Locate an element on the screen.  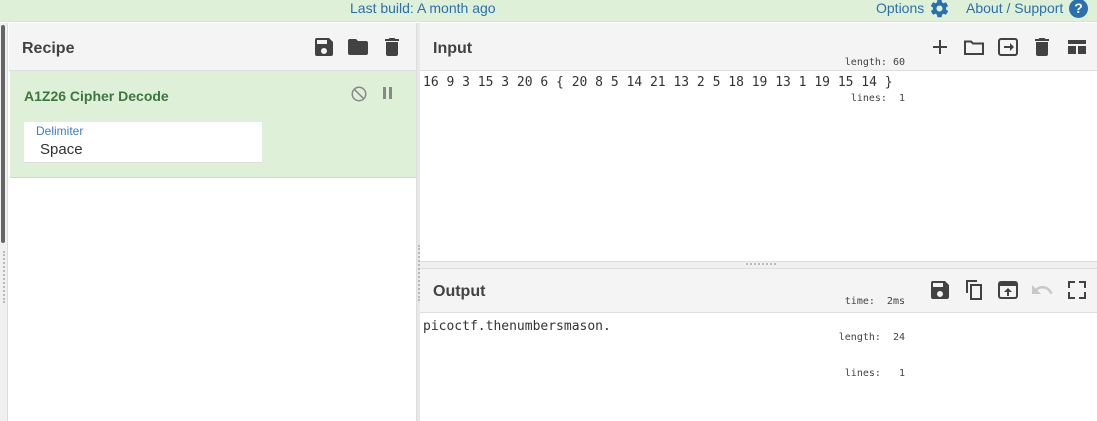
input-header: Input length: 60 lines: 1 is located at coordinates (758, 63).